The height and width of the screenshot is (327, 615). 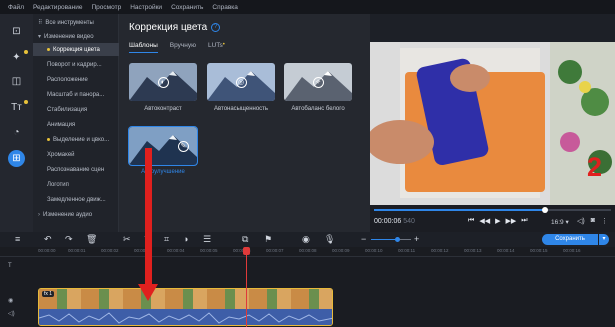 I want to click on more-tools-icon: ⊞, so click(x=16, y=158).